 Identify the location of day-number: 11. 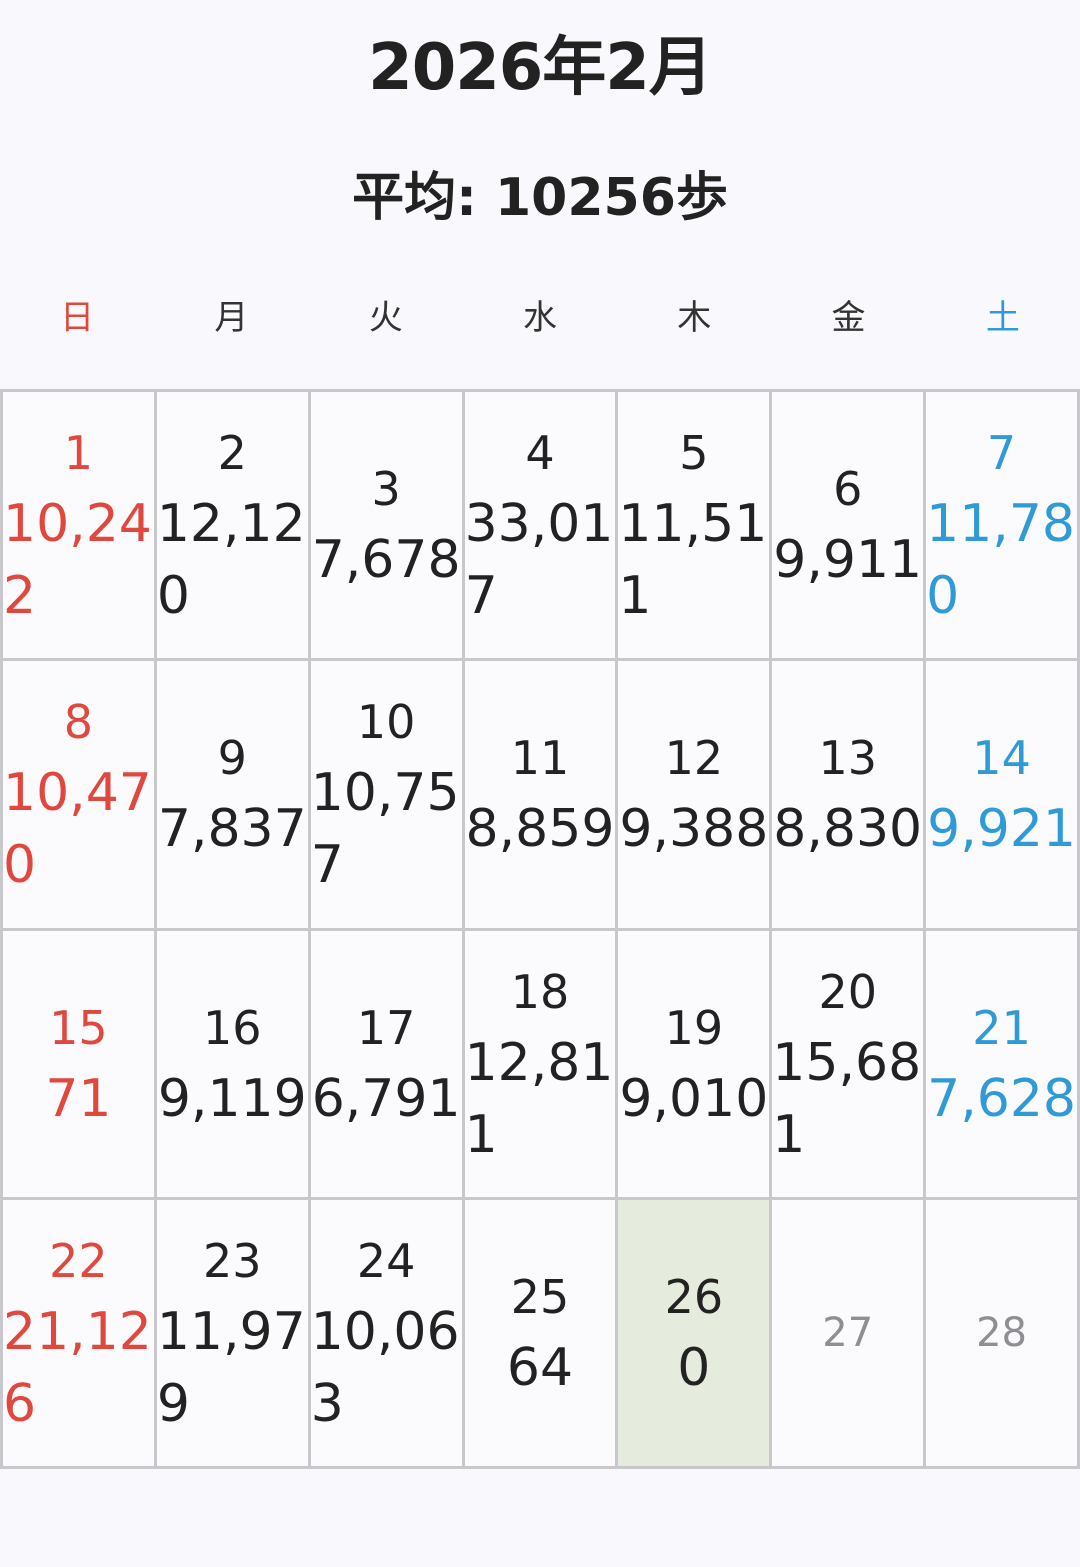
(540, 758).